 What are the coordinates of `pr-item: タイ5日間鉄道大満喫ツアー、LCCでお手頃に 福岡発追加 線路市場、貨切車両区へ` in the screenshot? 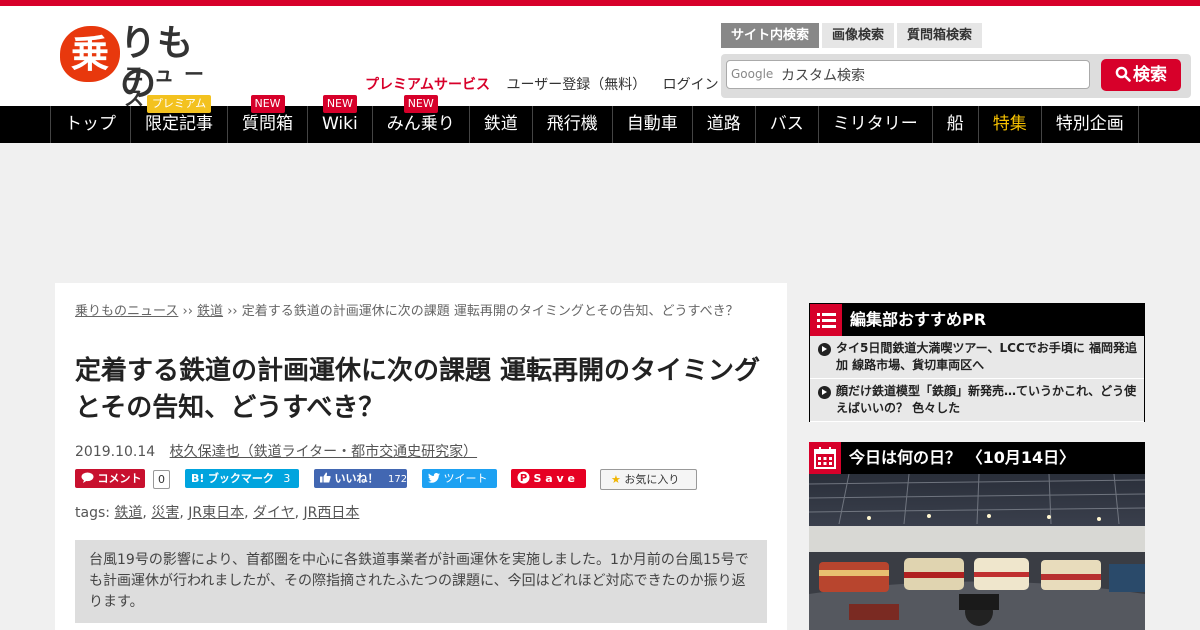 It's located at (977, 357).